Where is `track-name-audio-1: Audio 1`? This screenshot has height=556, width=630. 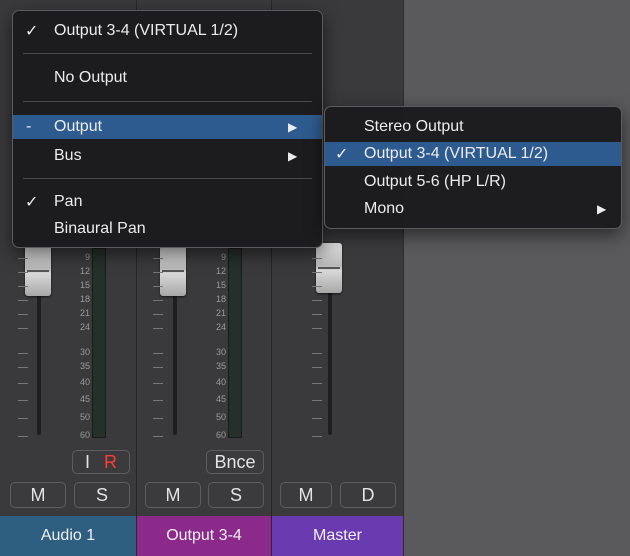
track-name-audio-1: Audio 1 is located at coordinates (68, 536).